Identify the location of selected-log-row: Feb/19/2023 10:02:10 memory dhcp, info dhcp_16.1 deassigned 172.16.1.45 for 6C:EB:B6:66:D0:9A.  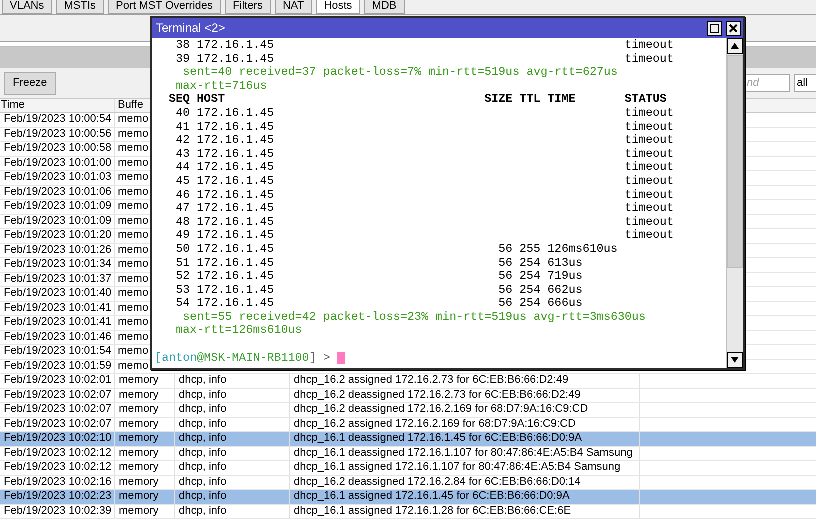
(408, 439).